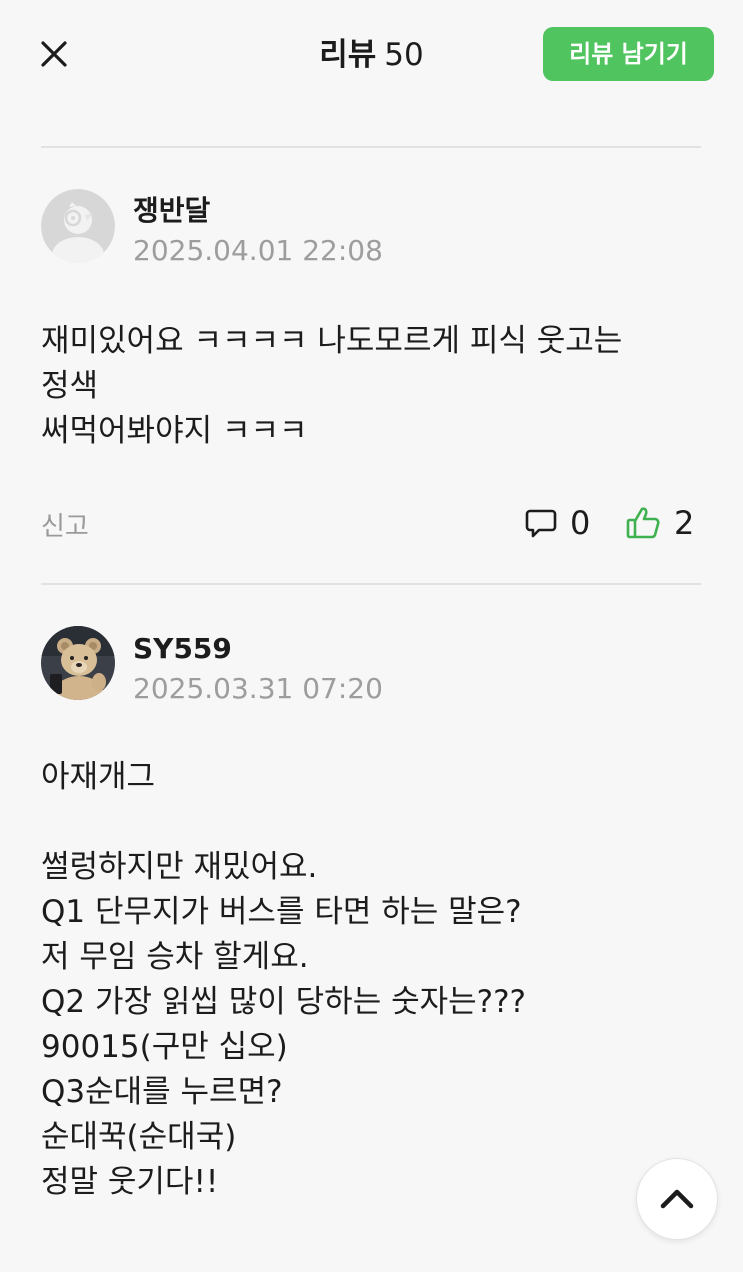 The width and height of the screenshot is (743, 1272). Describe the element at coordinates (684, 523) in the screenshot. I see `like-count: 2` at that location.